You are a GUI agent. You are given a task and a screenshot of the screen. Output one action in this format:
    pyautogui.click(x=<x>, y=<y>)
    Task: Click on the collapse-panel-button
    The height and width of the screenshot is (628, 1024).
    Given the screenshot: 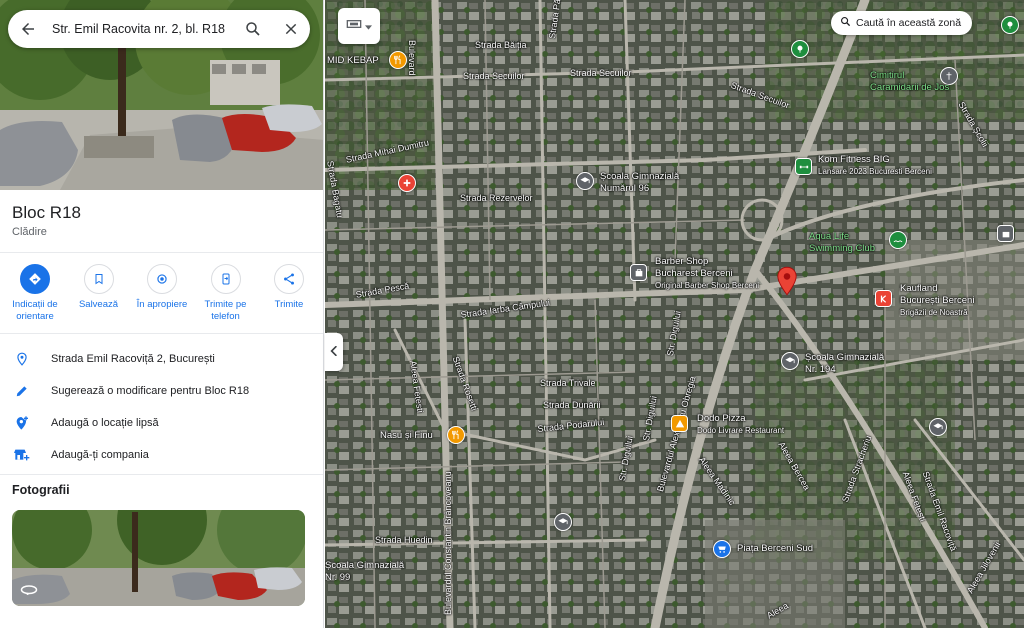 What is the action you would take?
    pyautogui.click(x=334, y=352)
    